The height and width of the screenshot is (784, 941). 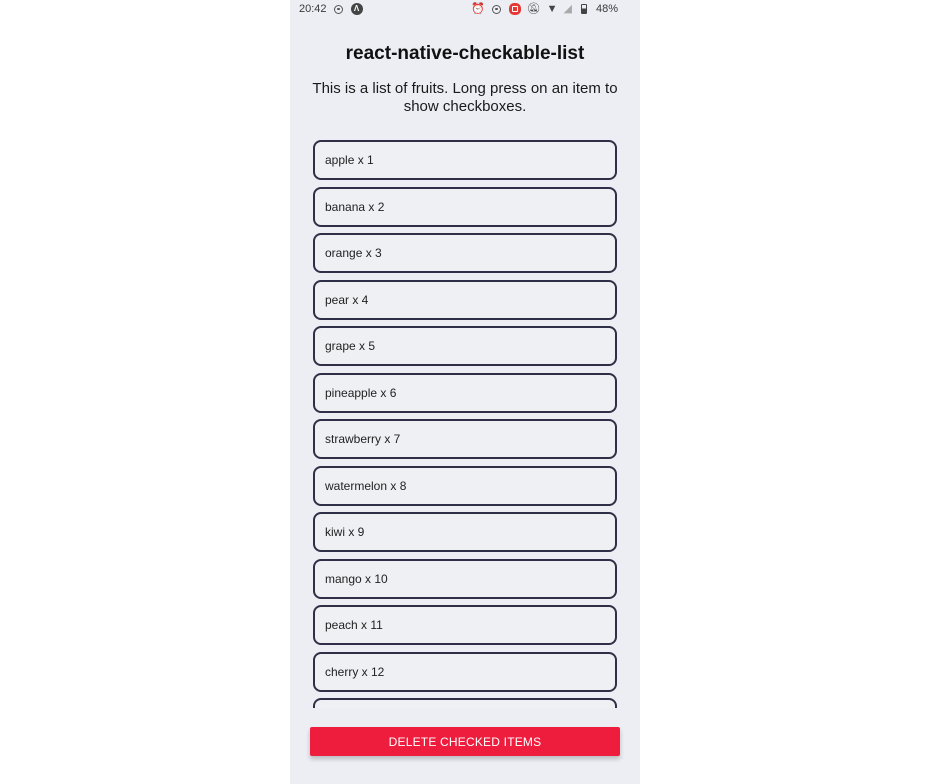 What do you see at coordinates (313, 9) in the screenshot?
I see `status-time: 20:42` at bounding box center [313, 9].